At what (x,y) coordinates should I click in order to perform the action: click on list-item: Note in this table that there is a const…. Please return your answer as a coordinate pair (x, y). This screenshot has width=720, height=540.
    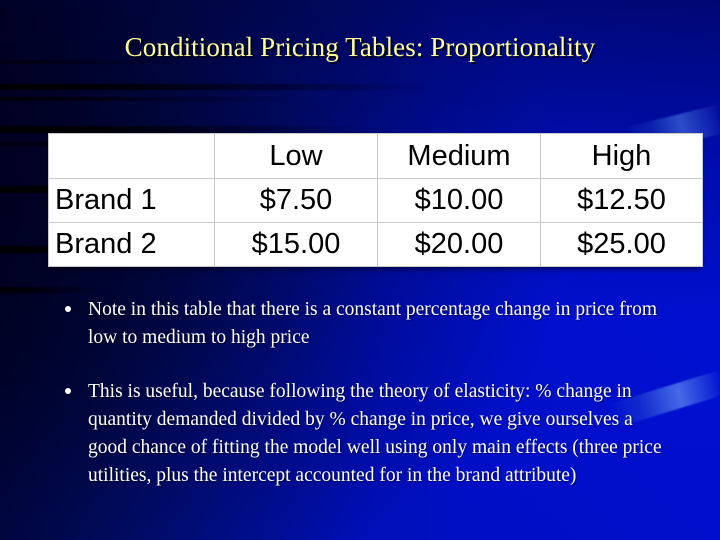
    Looking at the image, I should click on (367, 324).